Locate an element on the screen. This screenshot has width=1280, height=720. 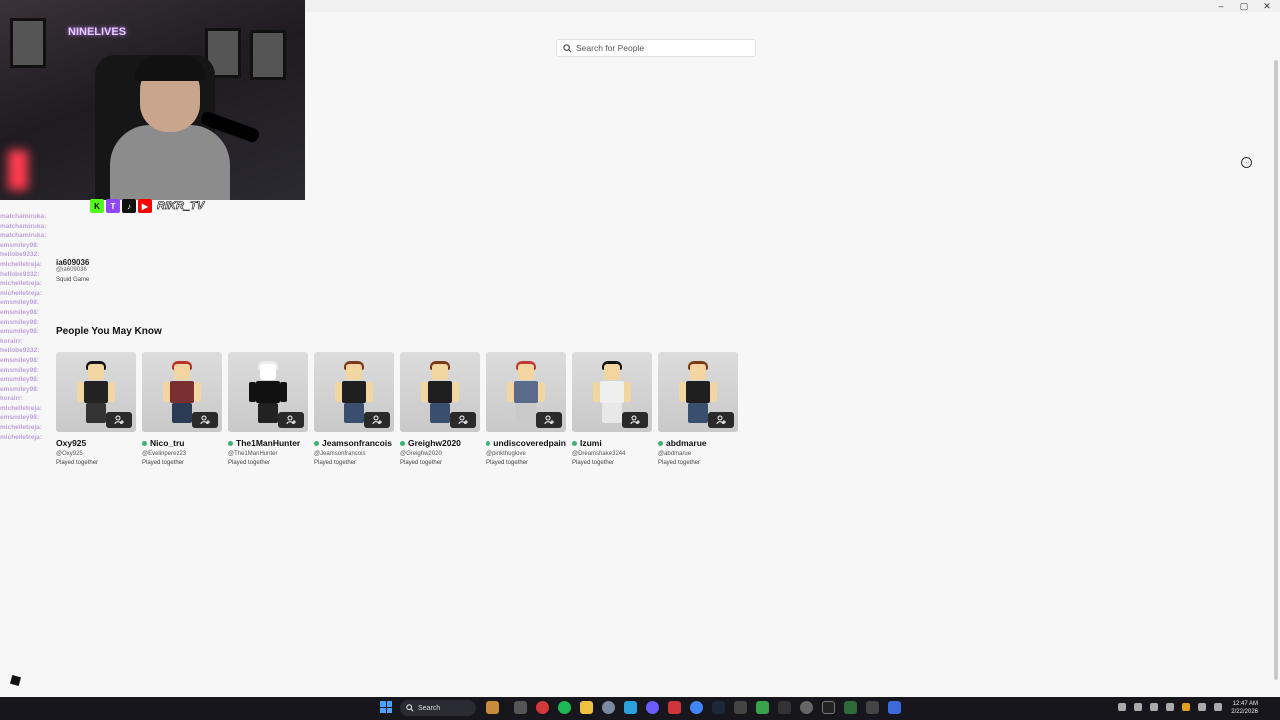
wifi-icon is located at coordinates (1218, 707).